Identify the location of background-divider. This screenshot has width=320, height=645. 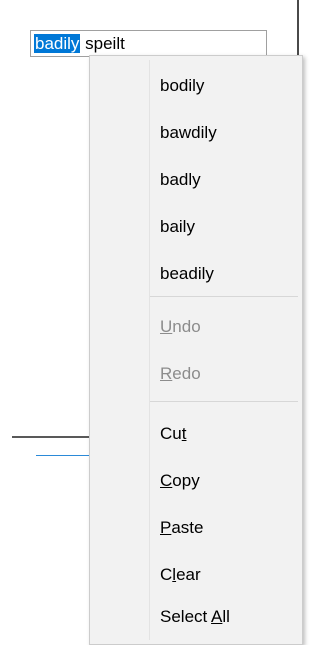
(51, 437).